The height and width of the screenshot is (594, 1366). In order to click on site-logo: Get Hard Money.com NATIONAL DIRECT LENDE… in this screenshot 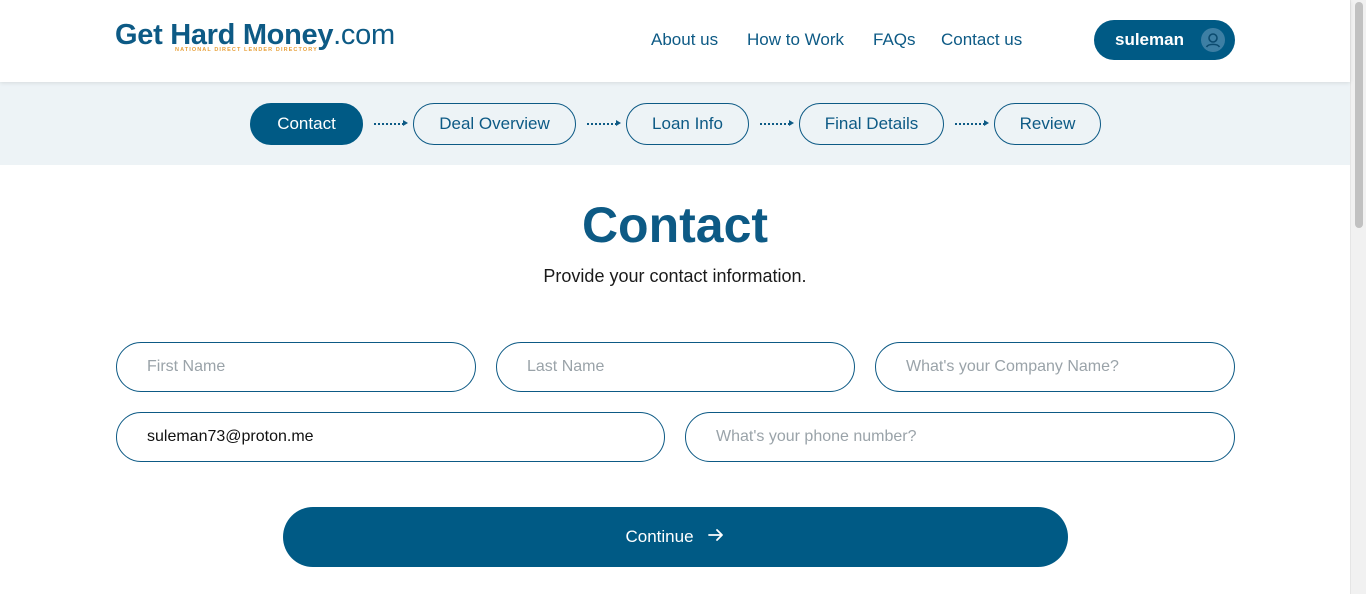, I will do `click(255, 38)`.